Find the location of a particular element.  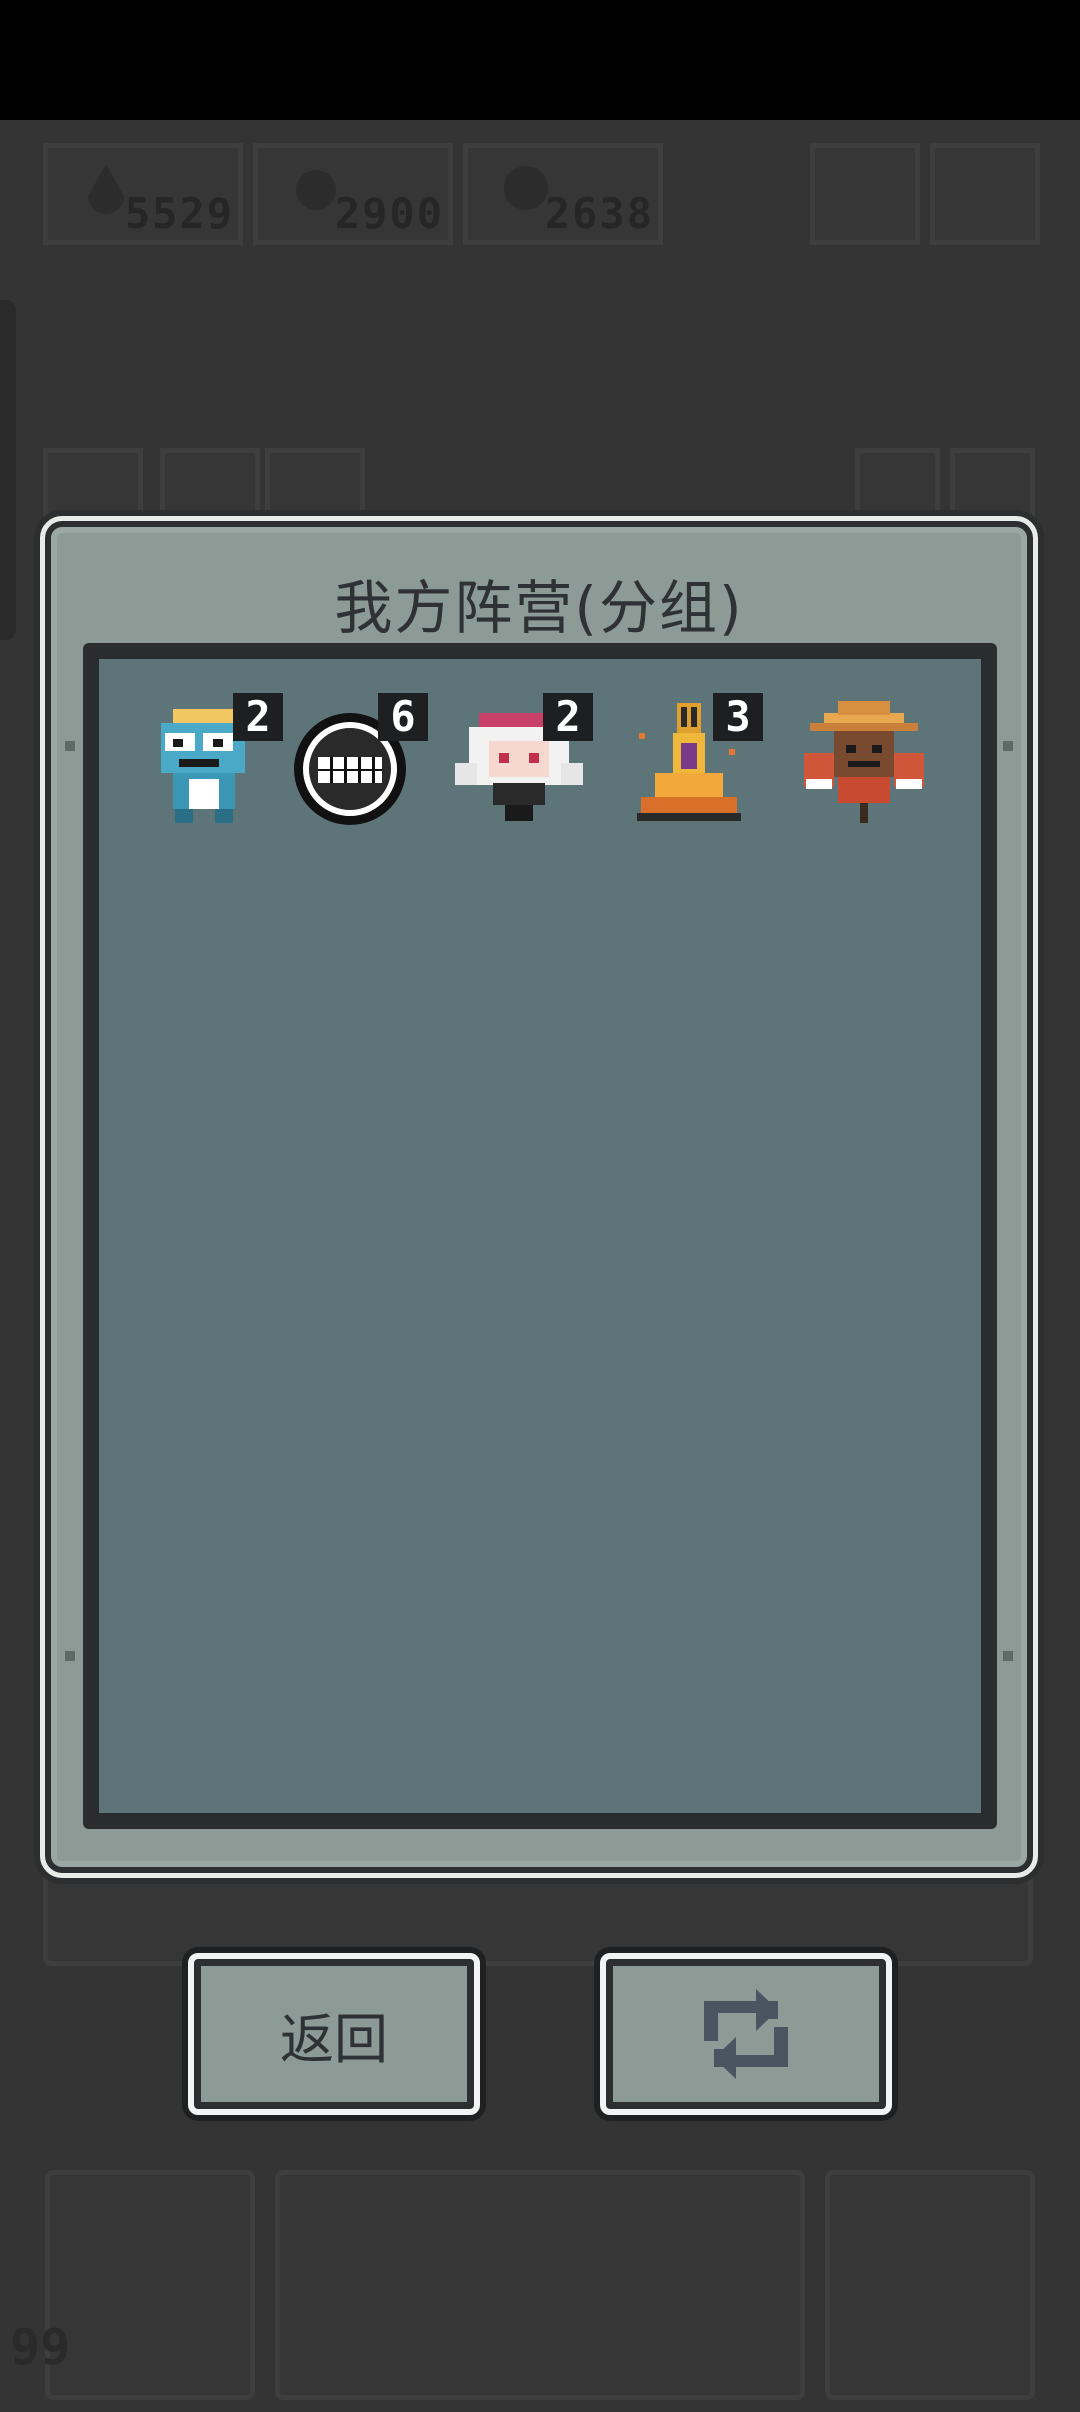

resource-skull-value: 2638 is located at coordinates (599, 213).